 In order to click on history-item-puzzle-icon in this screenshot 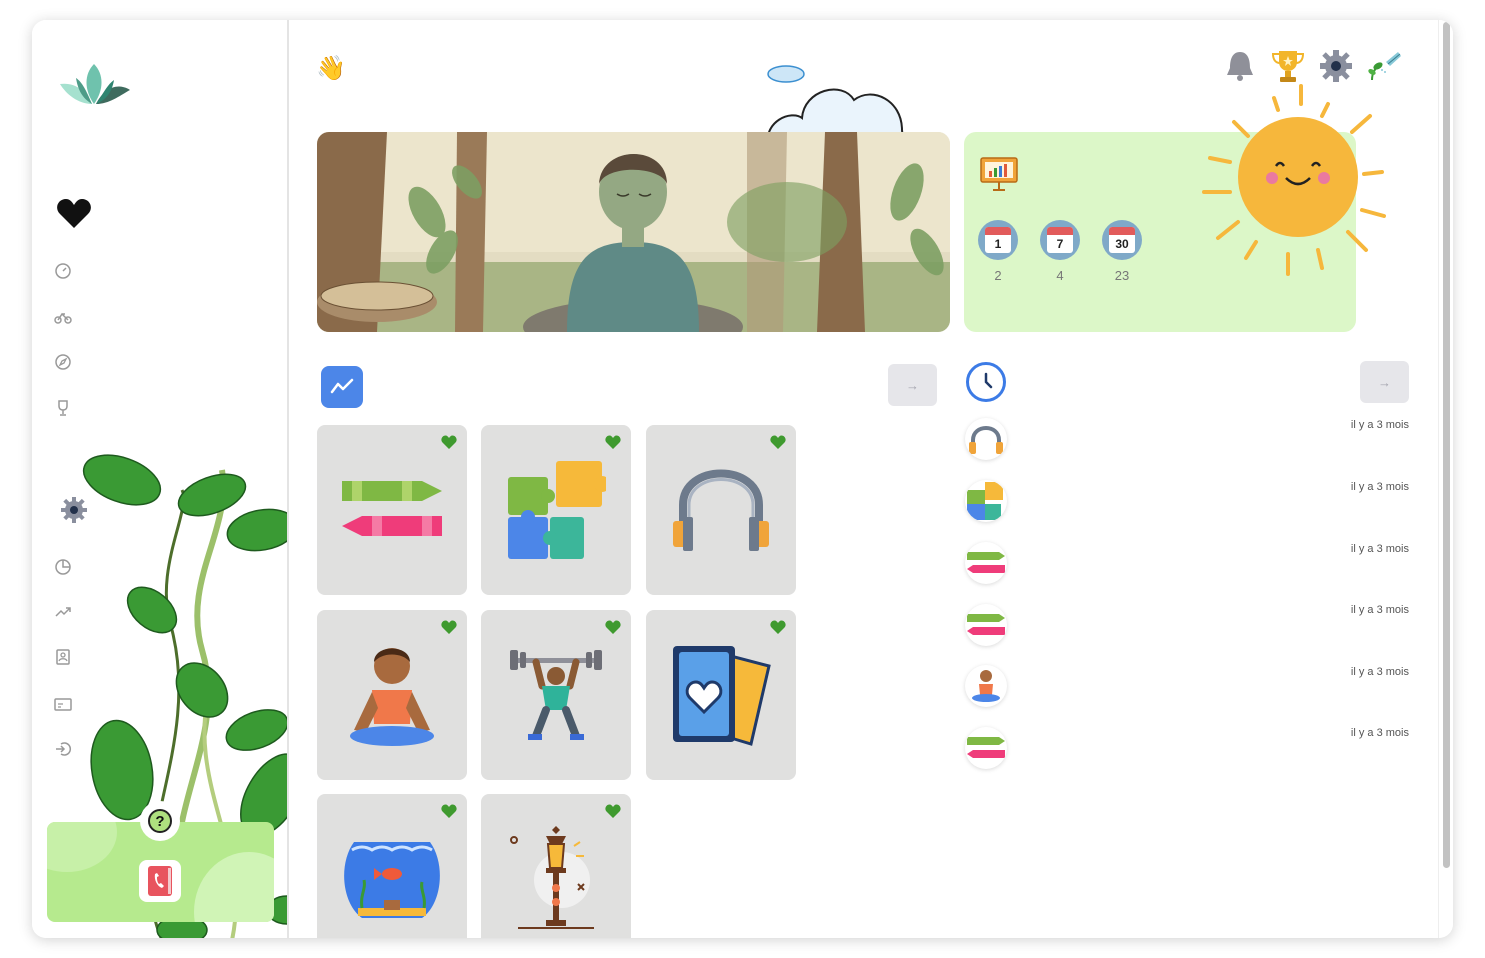, I will do `click(986, 501)`.